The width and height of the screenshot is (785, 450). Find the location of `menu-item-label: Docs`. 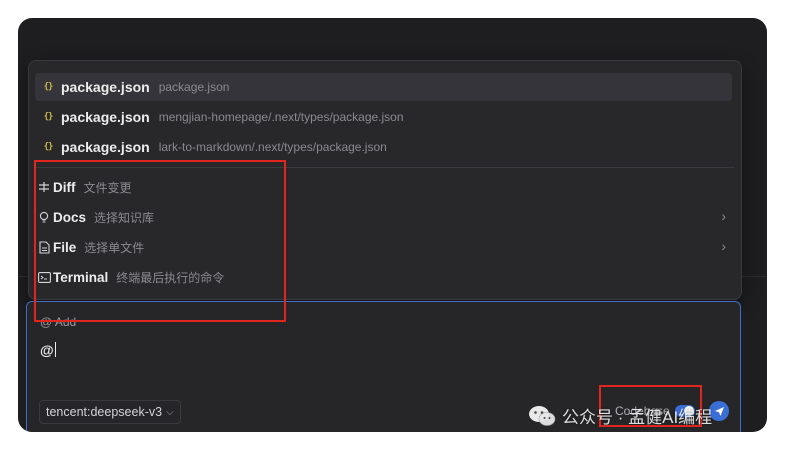

menu-item-label: Docs is located at coordinates (70, 217).